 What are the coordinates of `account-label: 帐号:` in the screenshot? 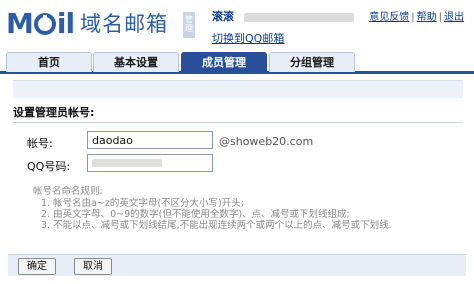 It's located at (40, 143).